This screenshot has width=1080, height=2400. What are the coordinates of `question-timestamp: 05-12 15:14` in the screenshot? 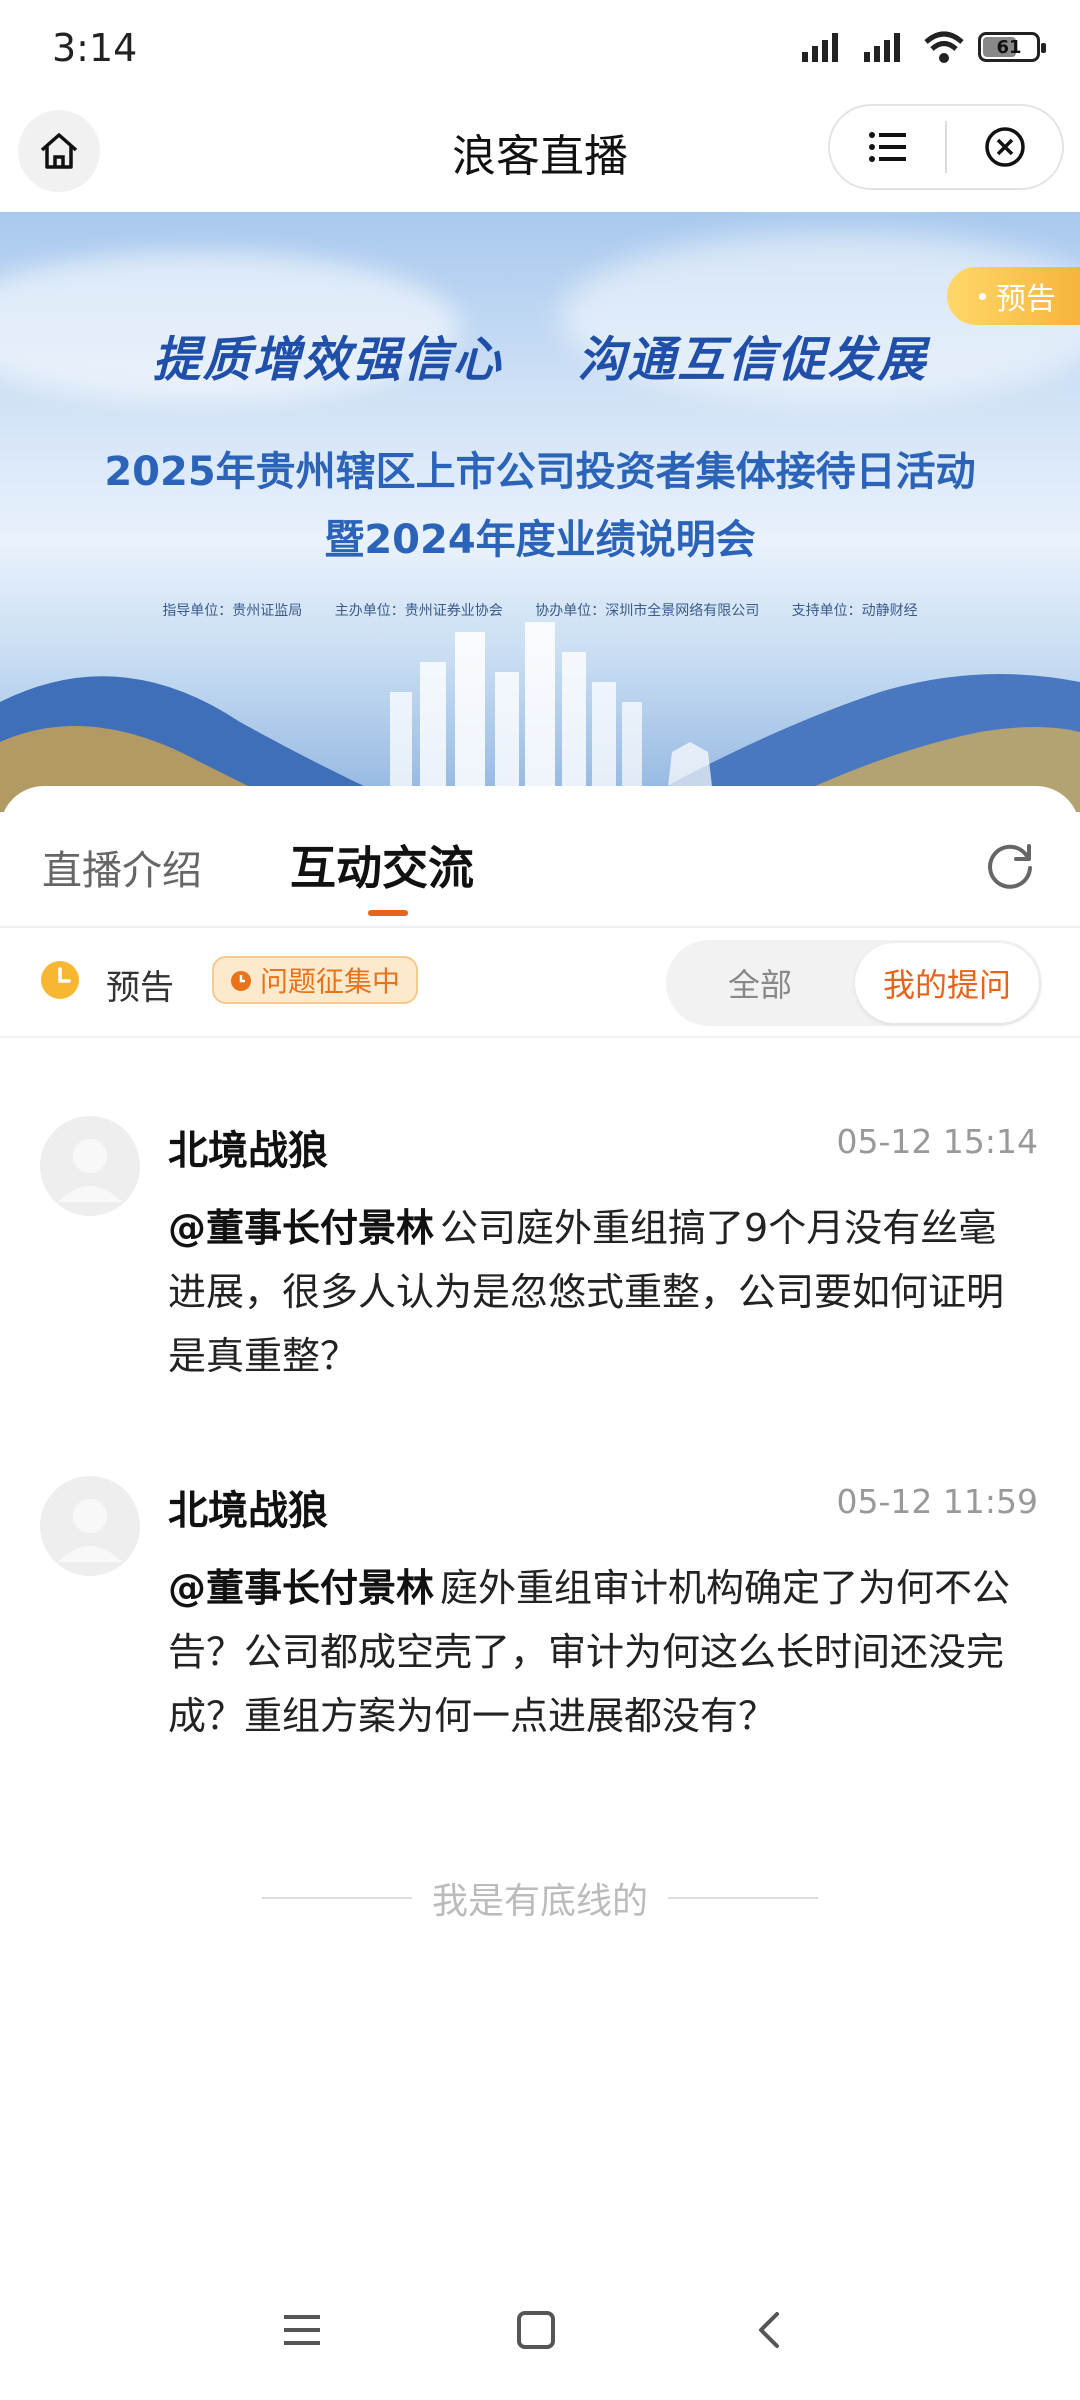 It's located at (937, 1141).